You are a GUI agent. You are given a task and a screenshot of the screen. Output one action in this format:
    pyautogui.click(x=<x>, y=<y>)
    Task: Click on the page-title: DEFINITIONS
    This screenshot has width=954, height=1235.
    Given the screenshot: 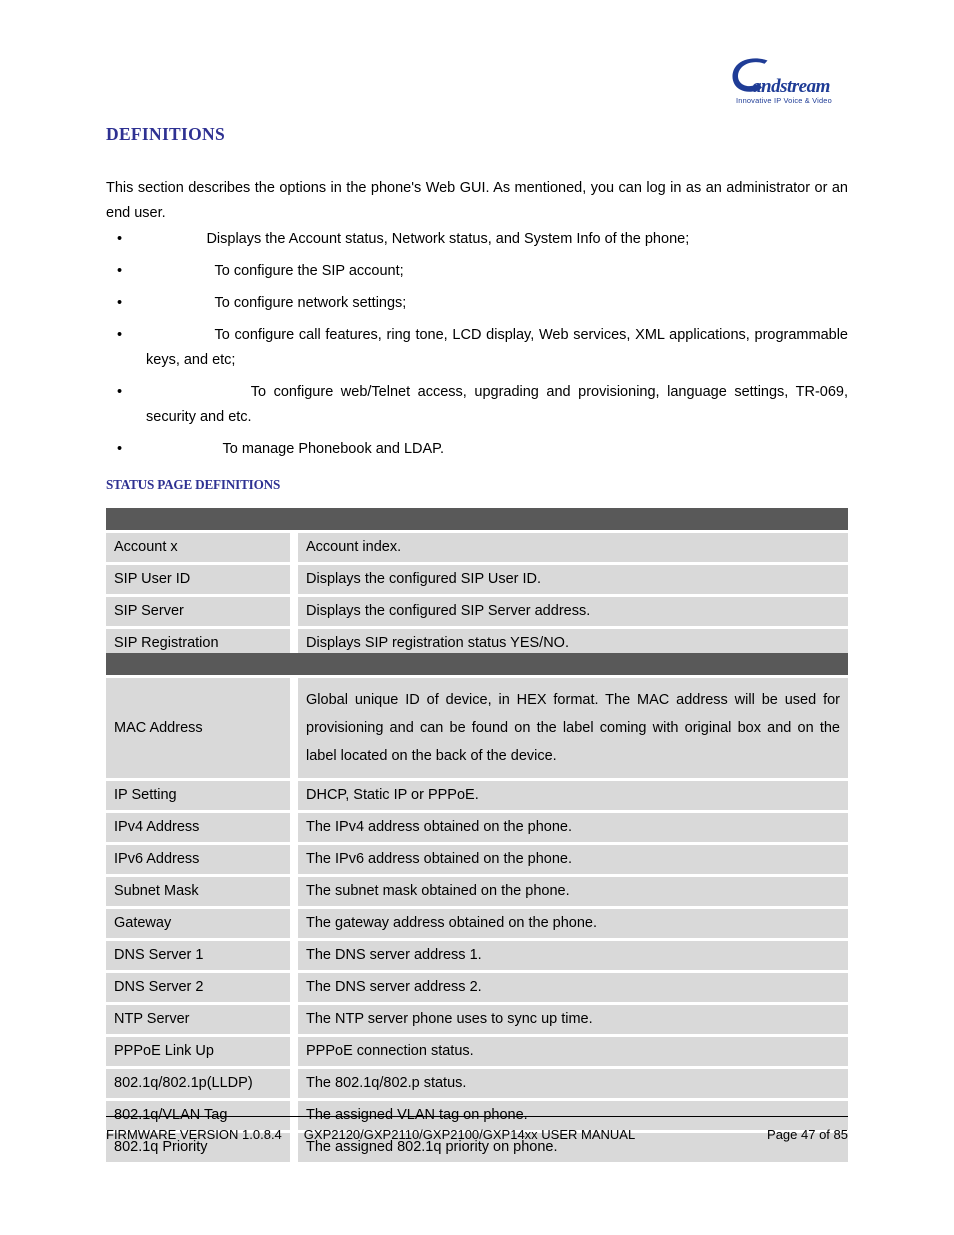 What is the action you would take?
    pyautogui.click(x=166, y=134)
    